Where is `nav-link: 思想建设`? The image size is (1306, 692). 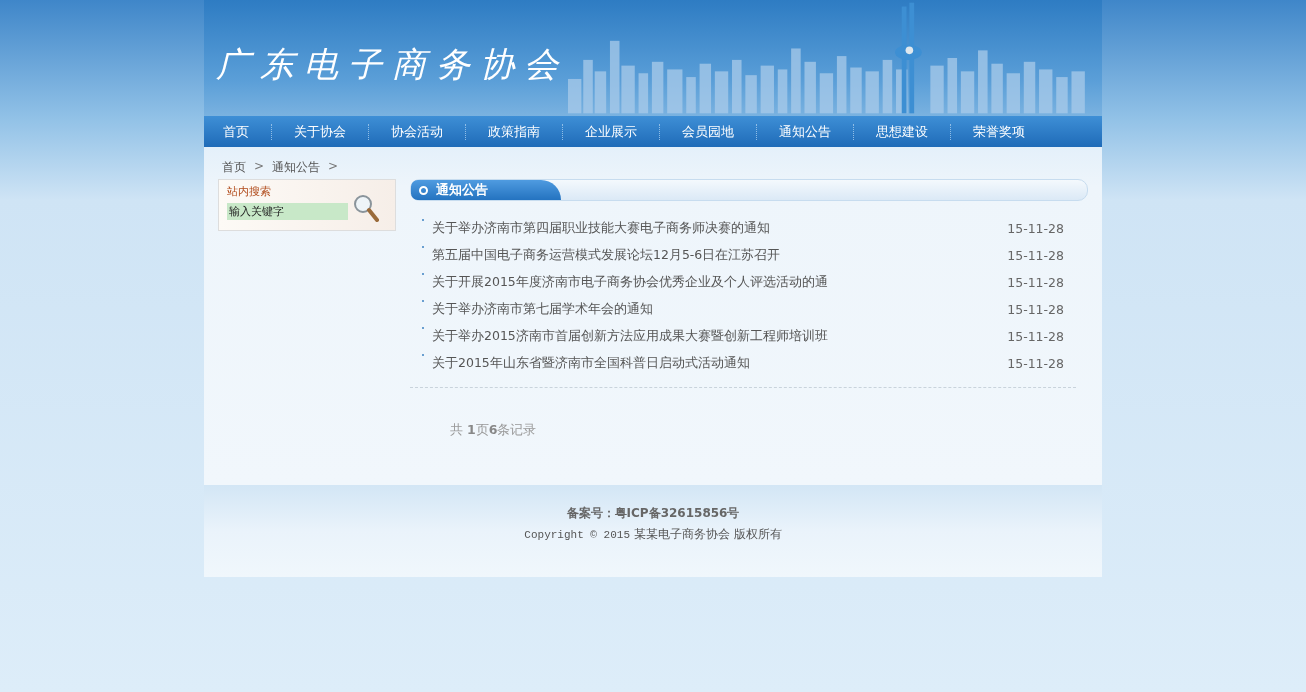
nav-link: 思想建设 is located at coordinates (902, 131).